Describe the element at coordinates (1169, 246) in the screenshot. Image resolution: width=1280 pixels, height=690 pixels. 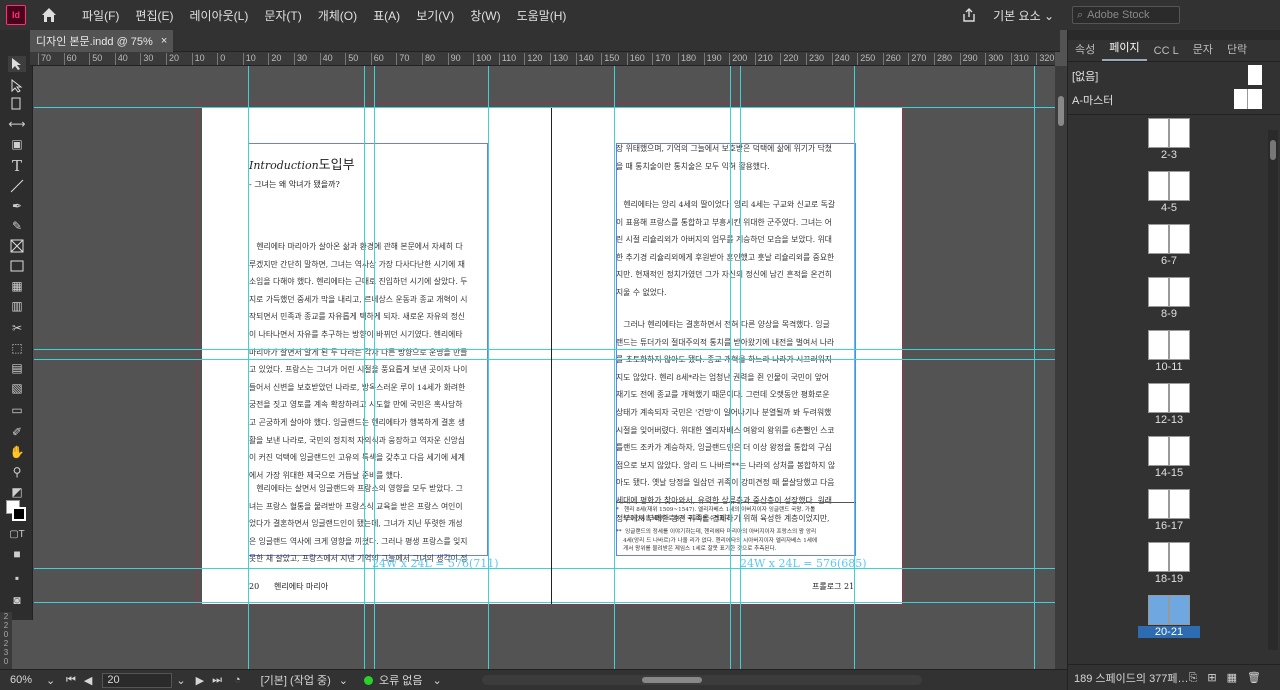
I see `spread-thumbnail: 6-7` at that location.